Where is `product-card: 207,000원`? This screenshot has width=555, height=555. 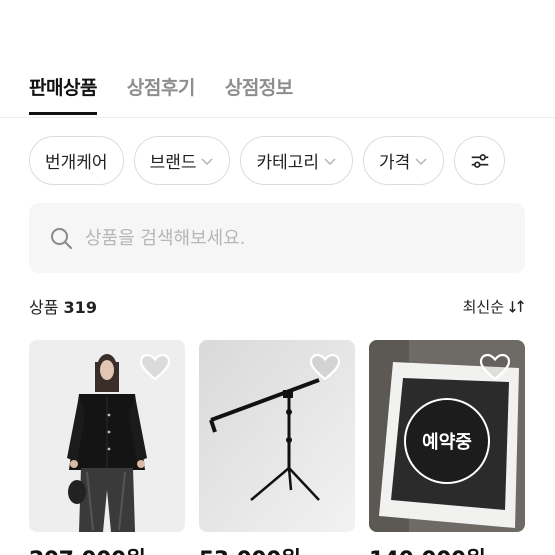 product-card: 207,000원 is located at coordinates (107, 447).